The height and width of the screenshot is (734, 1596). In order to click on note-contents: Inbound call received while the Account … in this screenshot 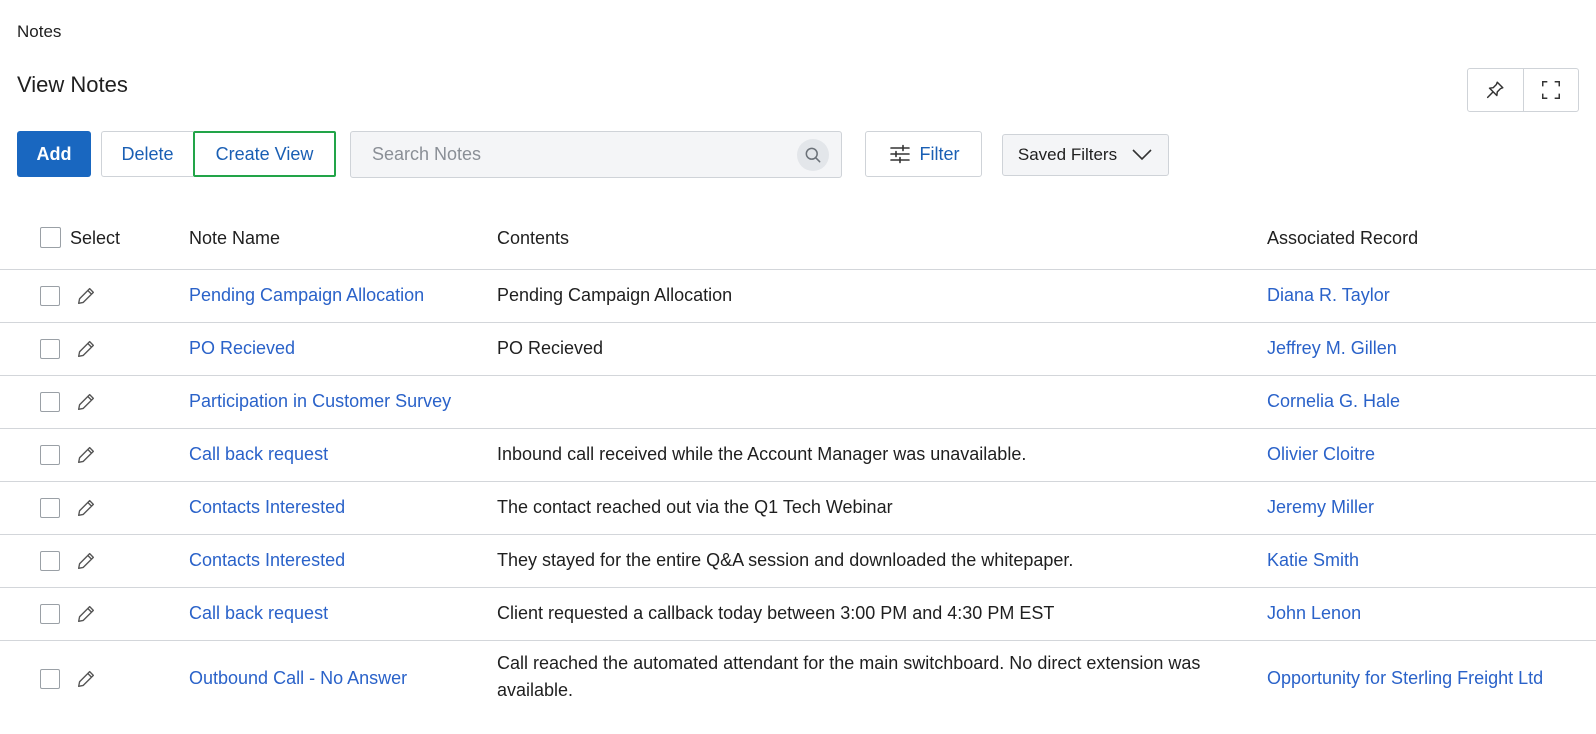, I will do `click(762, 454)`.